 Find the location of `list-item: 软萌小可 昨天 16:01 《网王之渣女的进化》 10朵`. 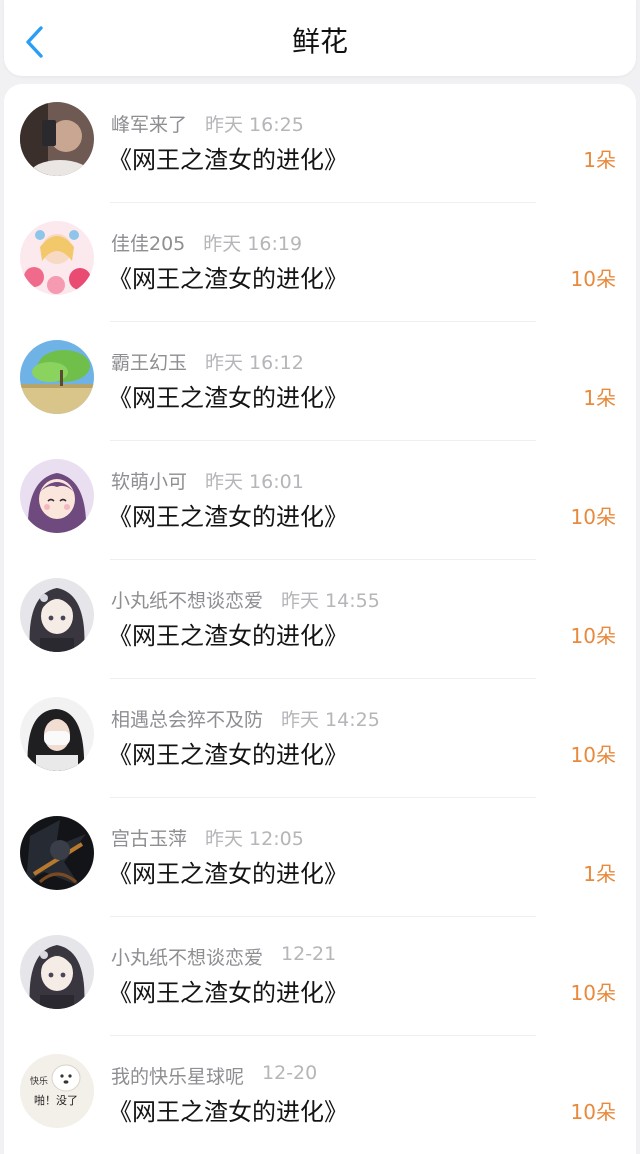

list-item: 软萌小可 昨天 16:01 《网王之渣女的进化》 10朵 is located at coordinates (320, 500).